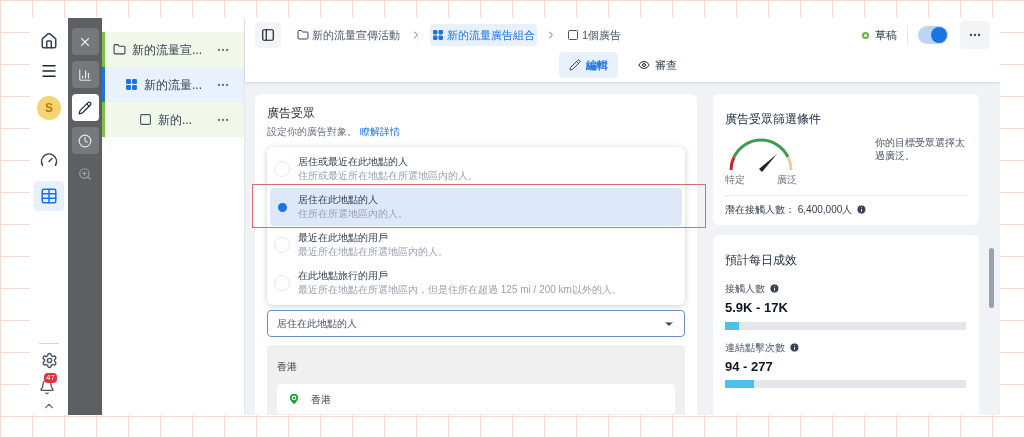  What do you see at coordinates (49, 71) in the screenshot?
I see `menu-icon` at bounding box center [49, 71].